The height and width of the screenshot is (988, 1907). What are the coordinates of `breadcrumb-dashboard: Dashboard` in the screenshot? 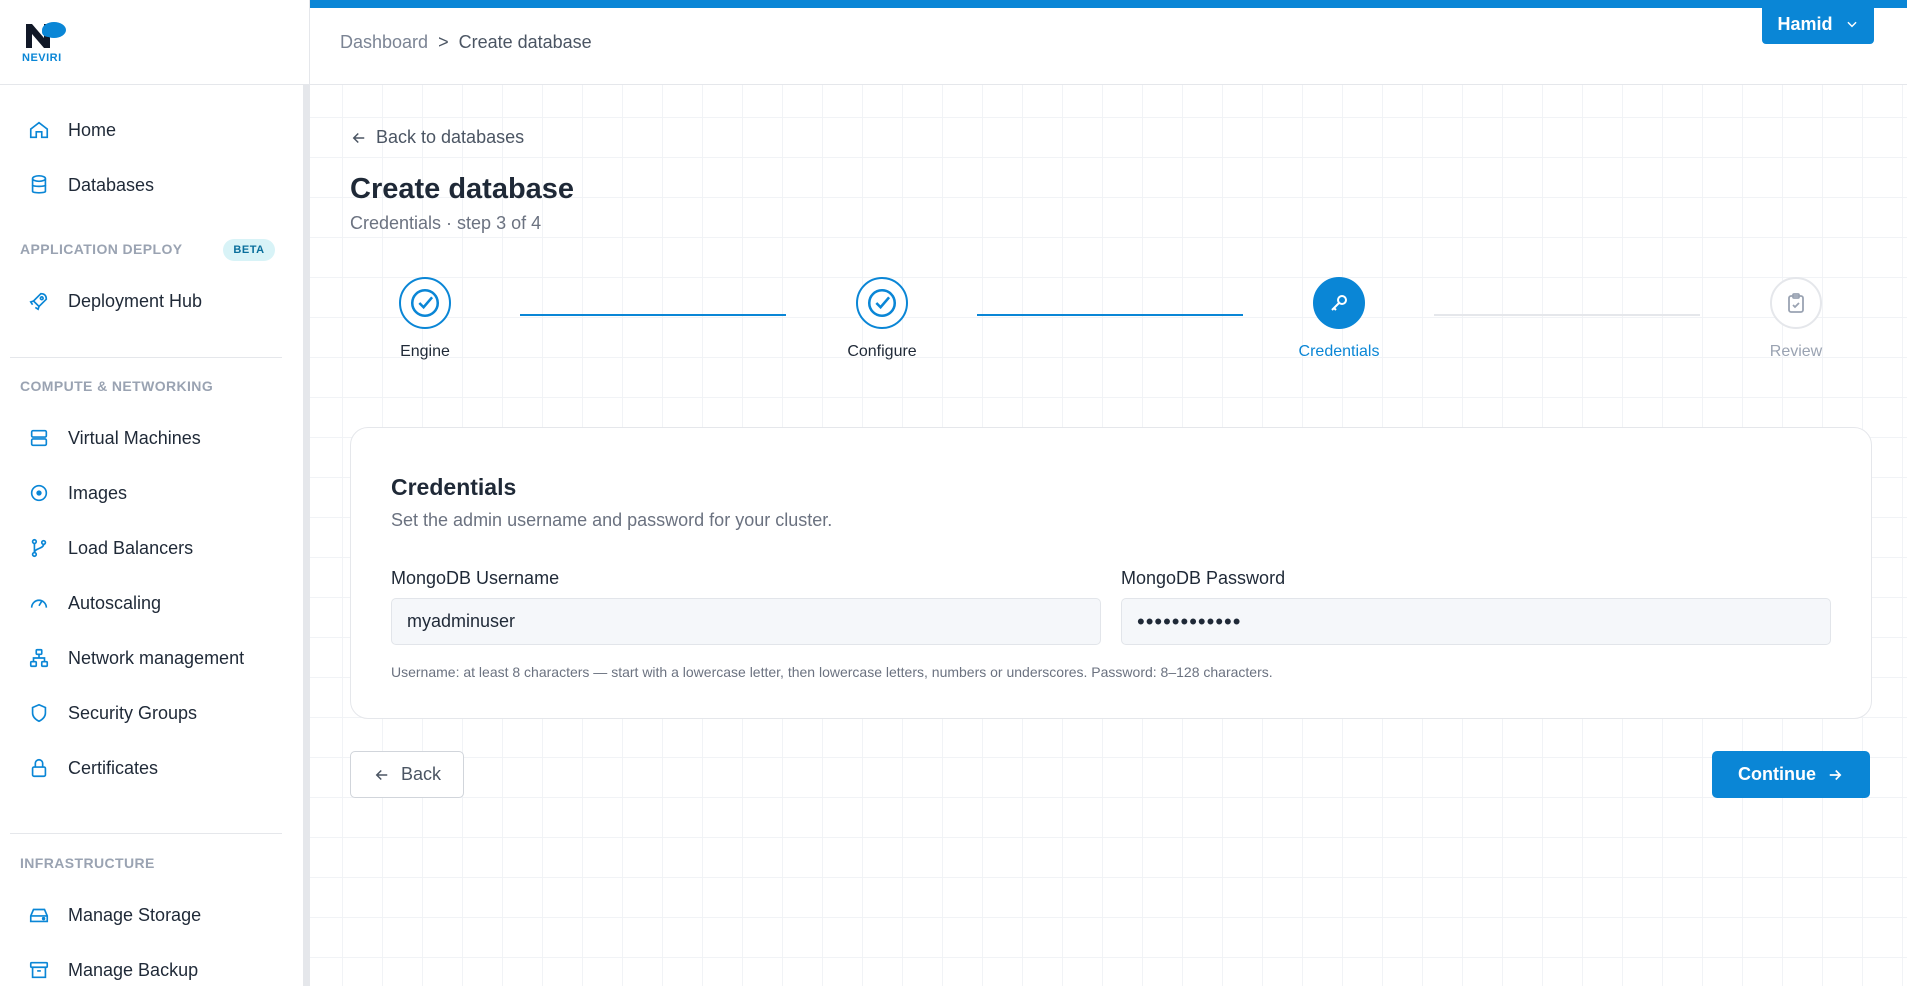 It's located at (384, 42).